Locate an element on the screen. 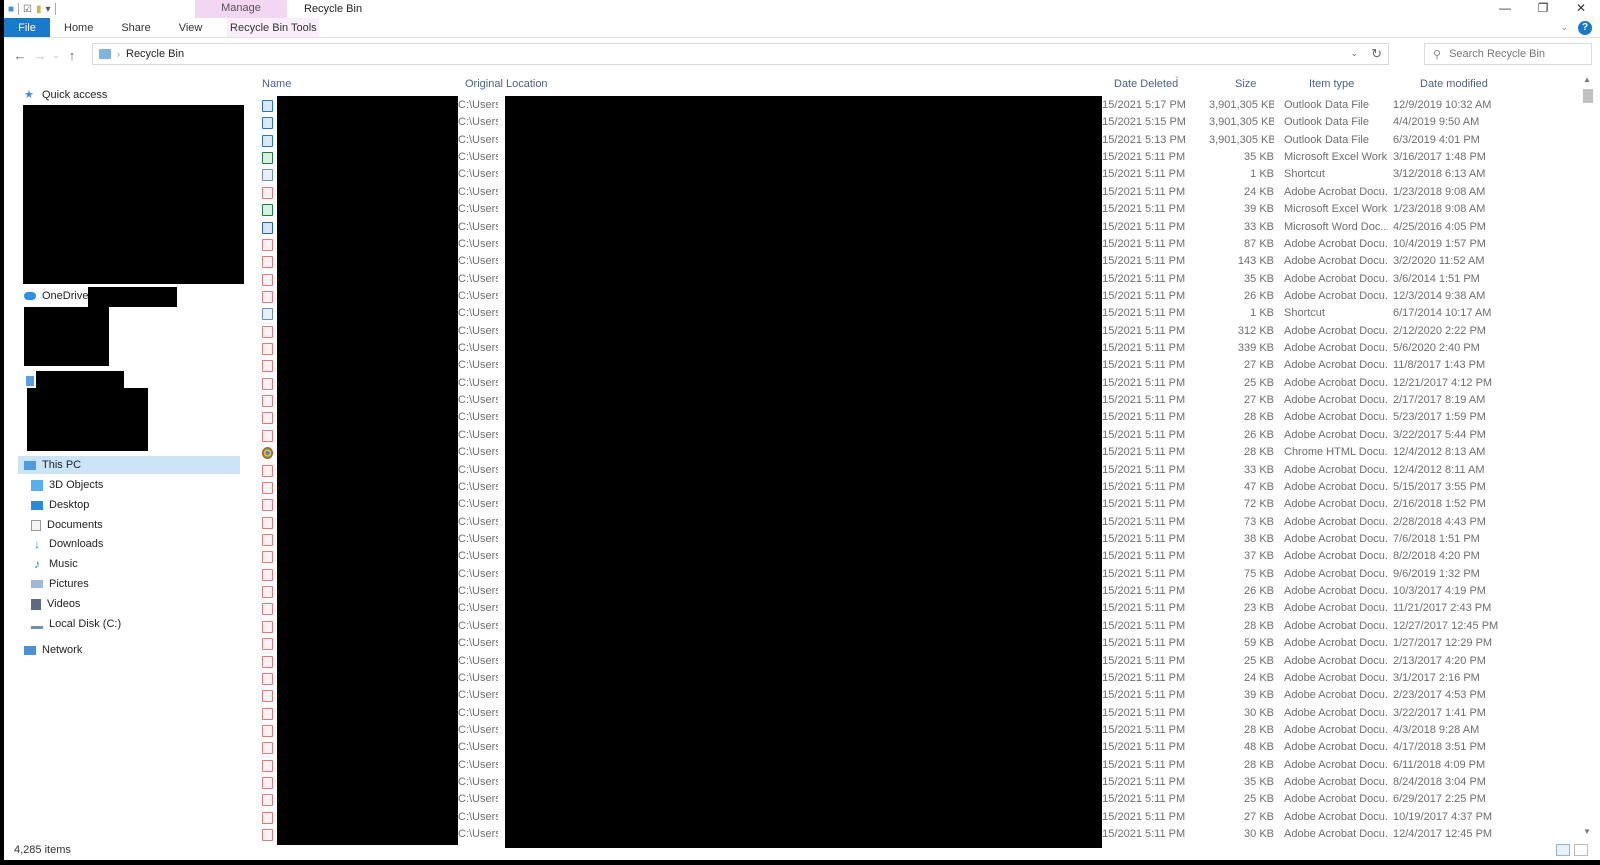 This screenshot has height=865, width=1600. scroll-down-arrow-icon: ▼ is located at coordinates (1587, 831).